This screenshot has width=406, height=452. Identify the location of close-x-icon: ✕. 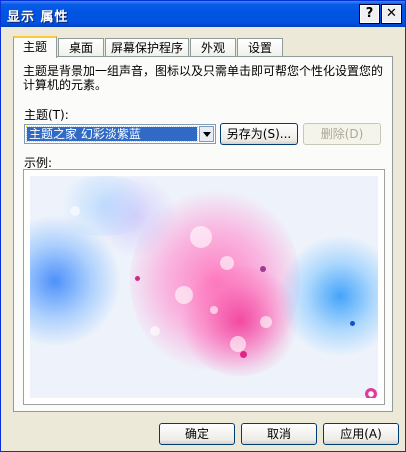
(391, 13).